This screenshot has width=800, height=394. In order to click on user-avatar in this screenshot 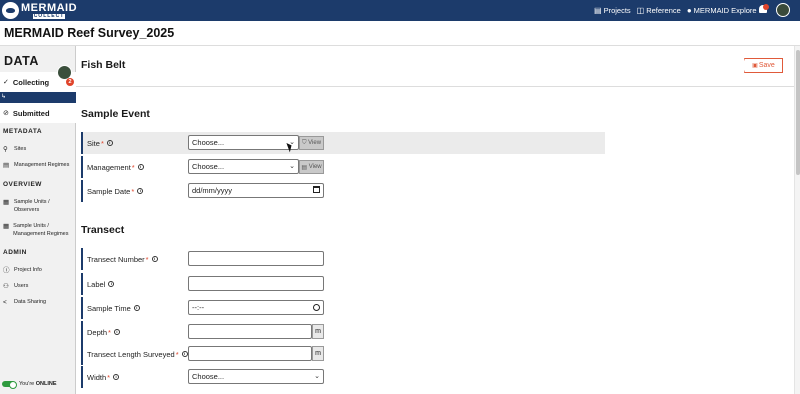, I will do `click(783, 10)`.